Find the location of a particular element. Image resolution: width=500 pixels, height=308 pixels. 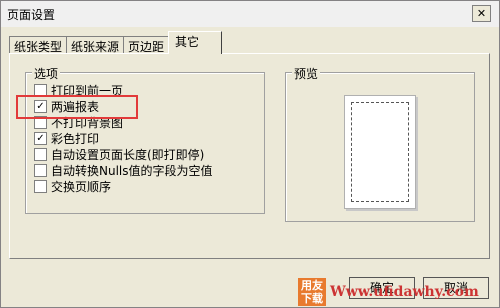

tab-strip: 纸张类型 纸张来源 页边距 其它 is located at coordinates (116, 43).